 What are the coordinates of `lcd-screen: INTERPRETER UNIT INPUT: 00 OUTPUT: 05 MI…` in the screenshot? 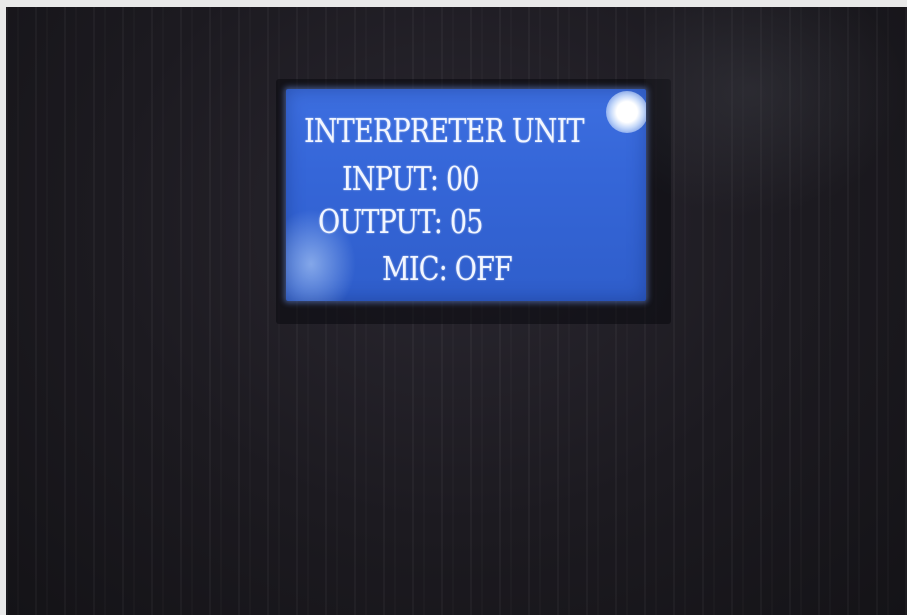 It's located at (466, 195).